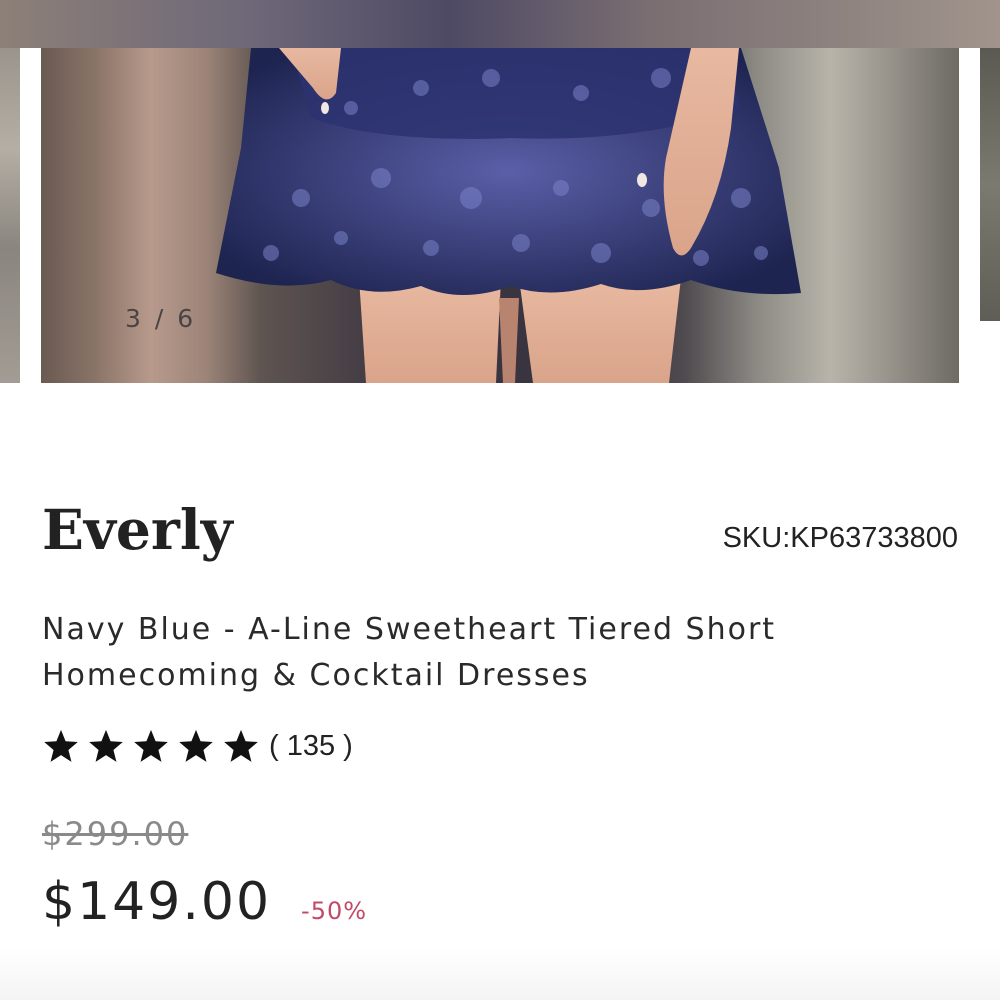 Image resolution: width=1000 pixels, height=1000 pixels. What do you see at coordinates (840, 538) in the screenshot?
I see `sku-label: SKU:KP63733800` at bounding box center [840, 538].